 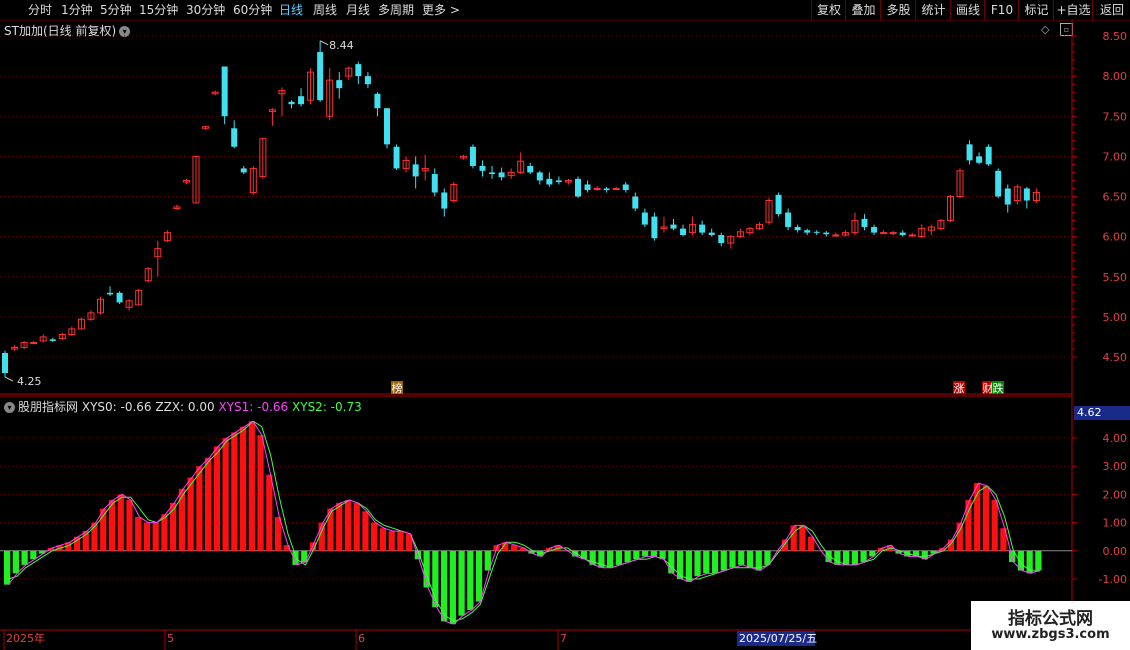 What do you see at coordinates (48, 407) in the screenshot?
I see `indicator-name: 股朋指标网` at bounding box center [48, 407].